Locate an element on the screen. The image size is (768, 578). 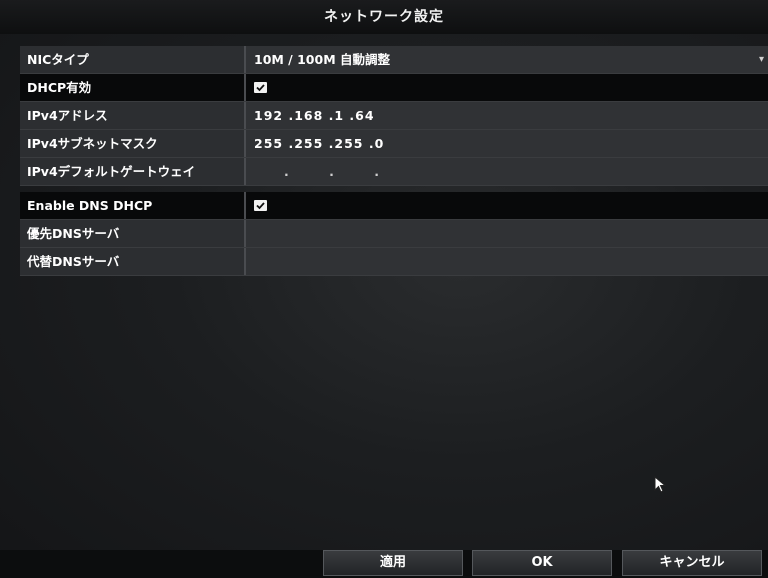
dhcp-label: DHCP有効 is located at coordinates (133, 87).